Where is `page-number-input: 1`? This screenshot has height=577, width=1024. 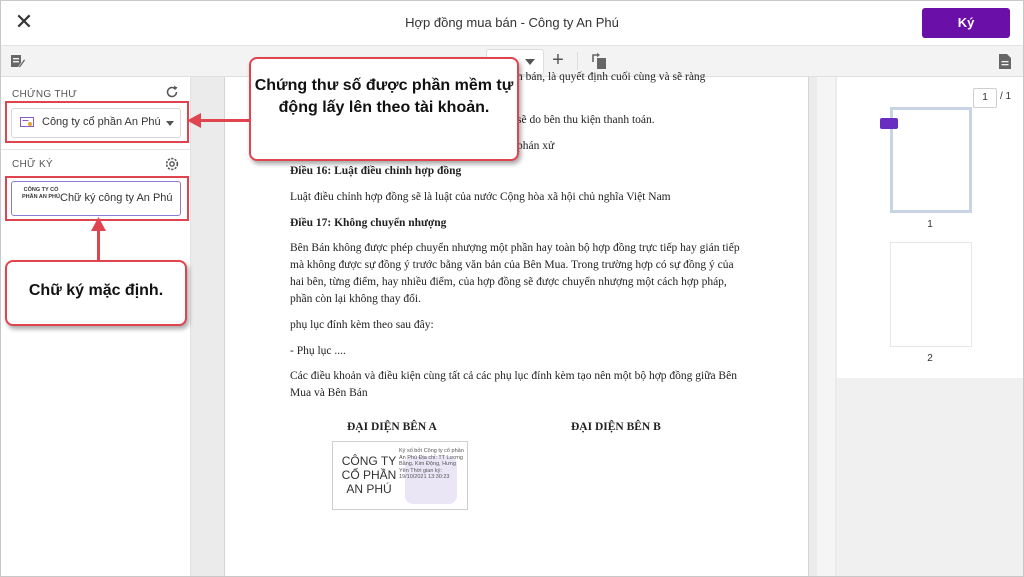 page-number-input: 1 is located at coordinates (985, 98).